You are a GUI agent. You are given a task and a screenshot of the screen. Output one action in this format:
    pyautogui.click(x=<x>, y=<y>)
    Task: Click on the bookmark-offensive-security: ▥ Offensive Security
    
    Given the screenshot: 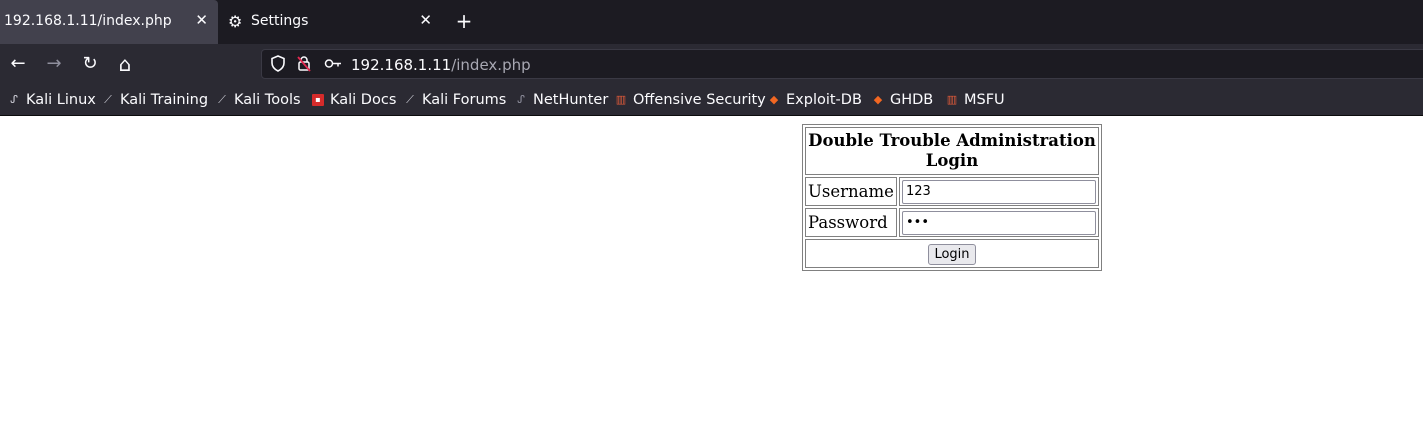 What is the action you would take?
    pyautogui.click(x=690, y=100)
    